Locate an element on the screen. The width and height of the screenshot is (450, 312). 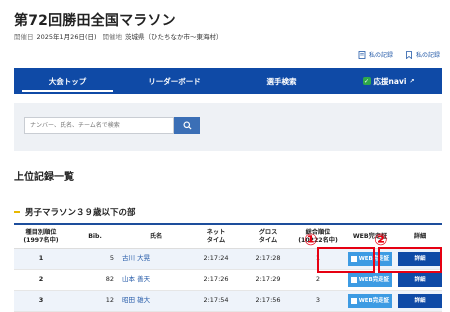
header-name: 氏名 is located at coordinates (156, 236).